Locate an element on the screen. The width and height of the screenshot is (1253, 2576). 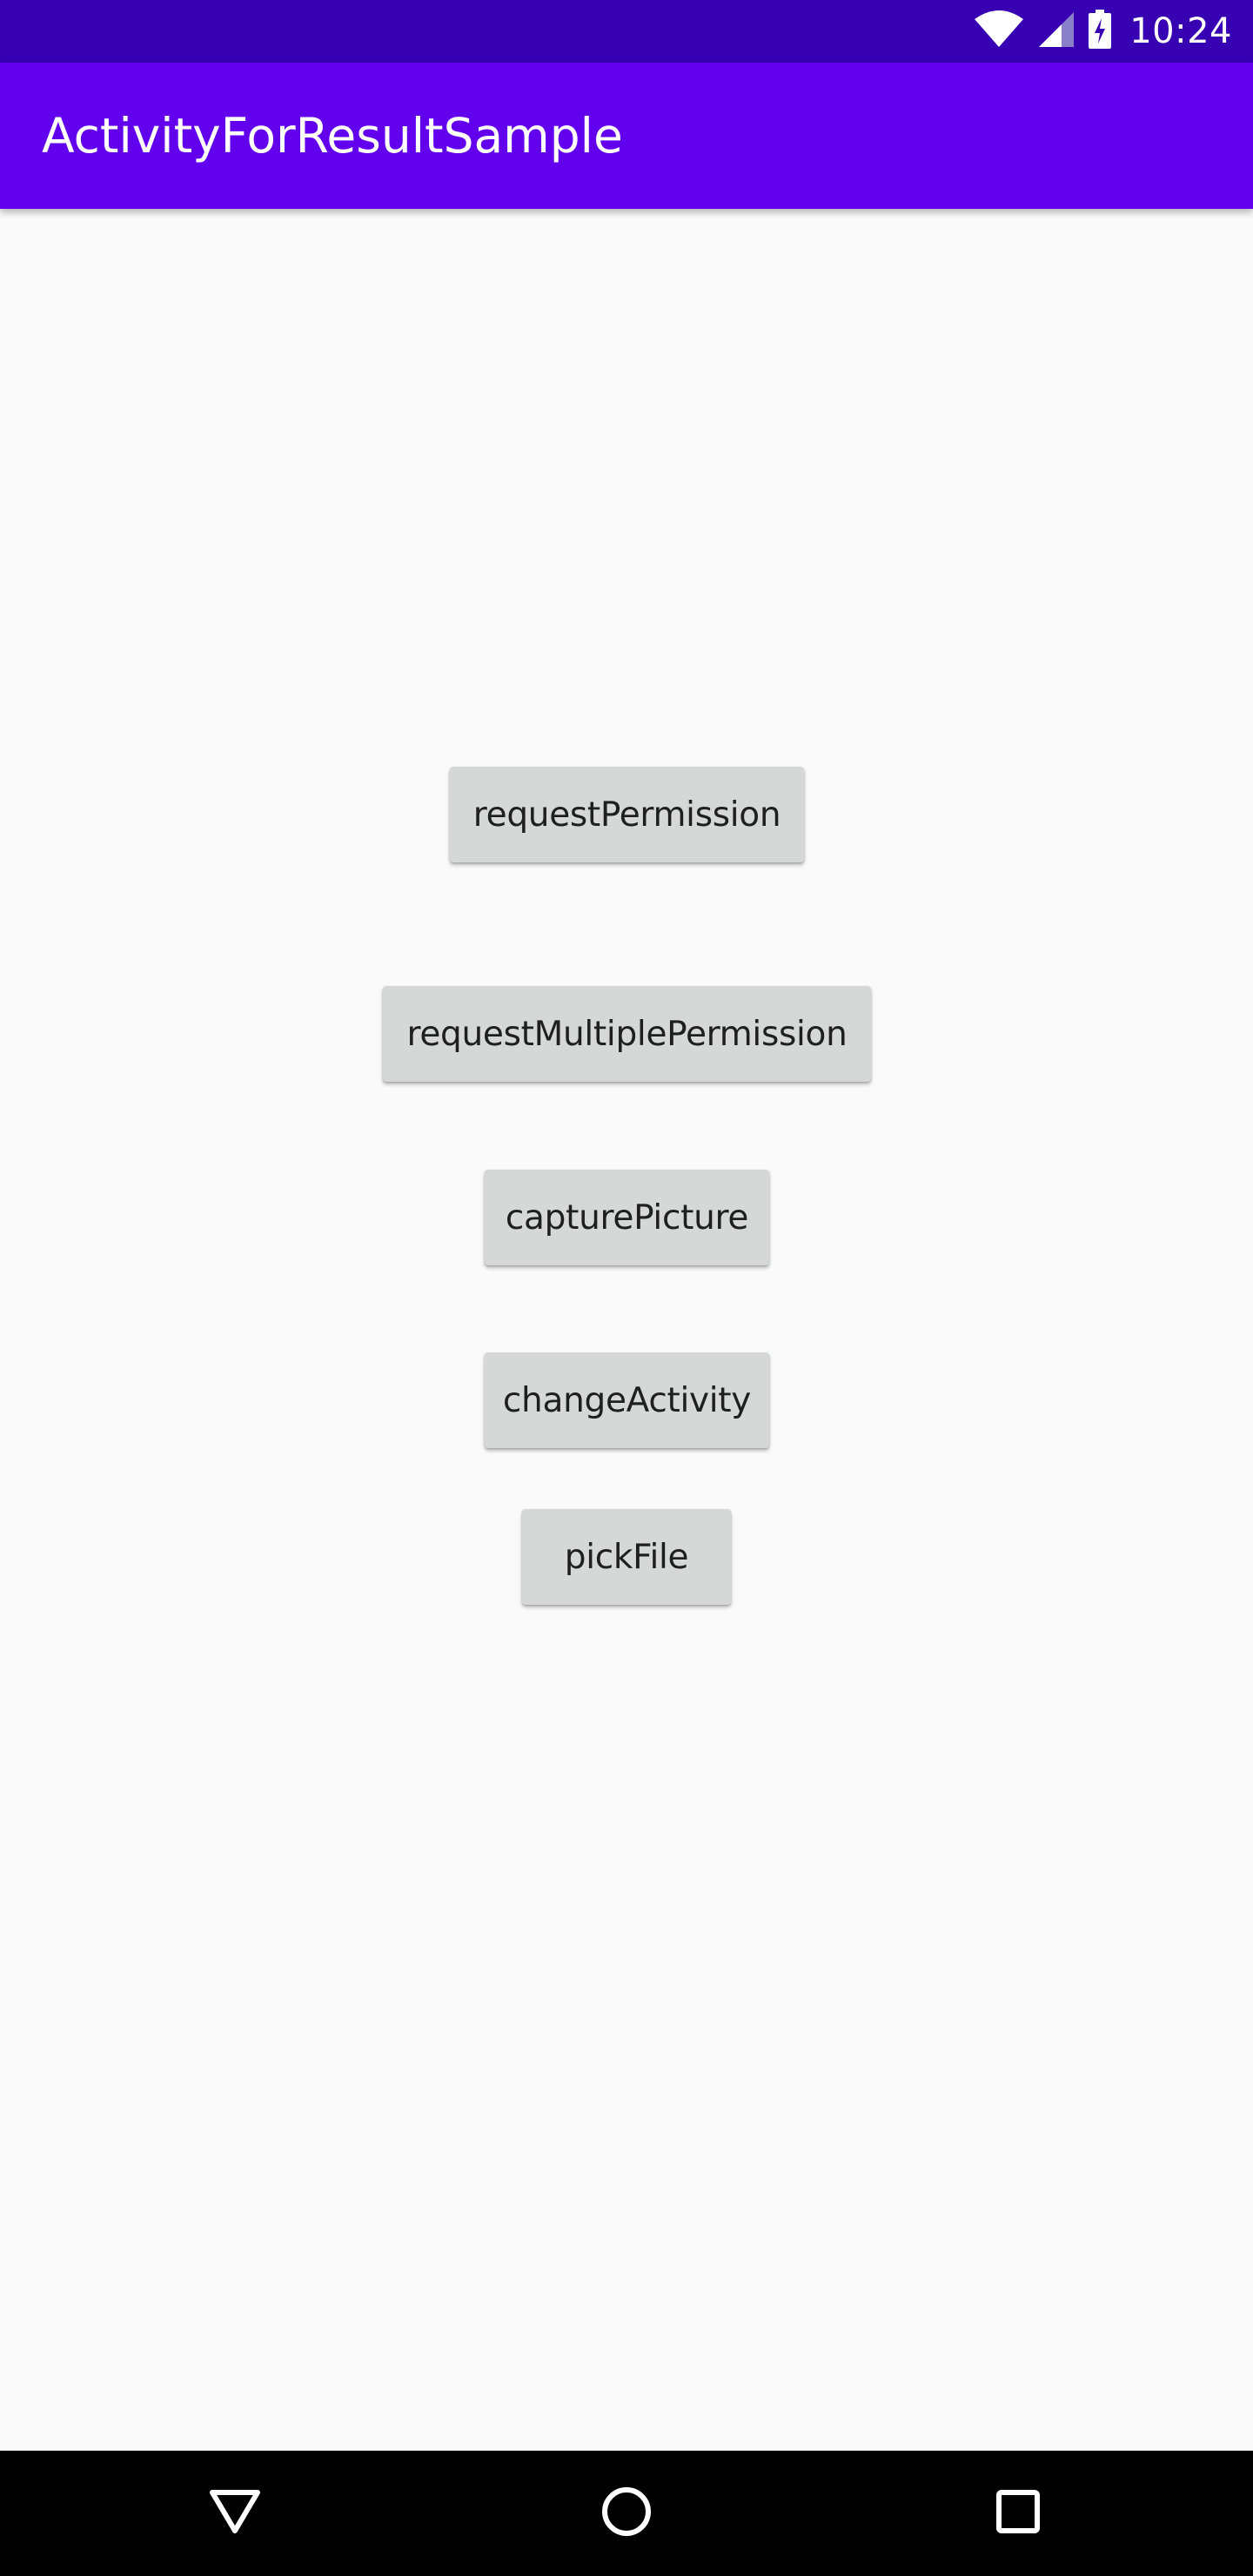
recents-icon is located at coordinates (1018, 2513).